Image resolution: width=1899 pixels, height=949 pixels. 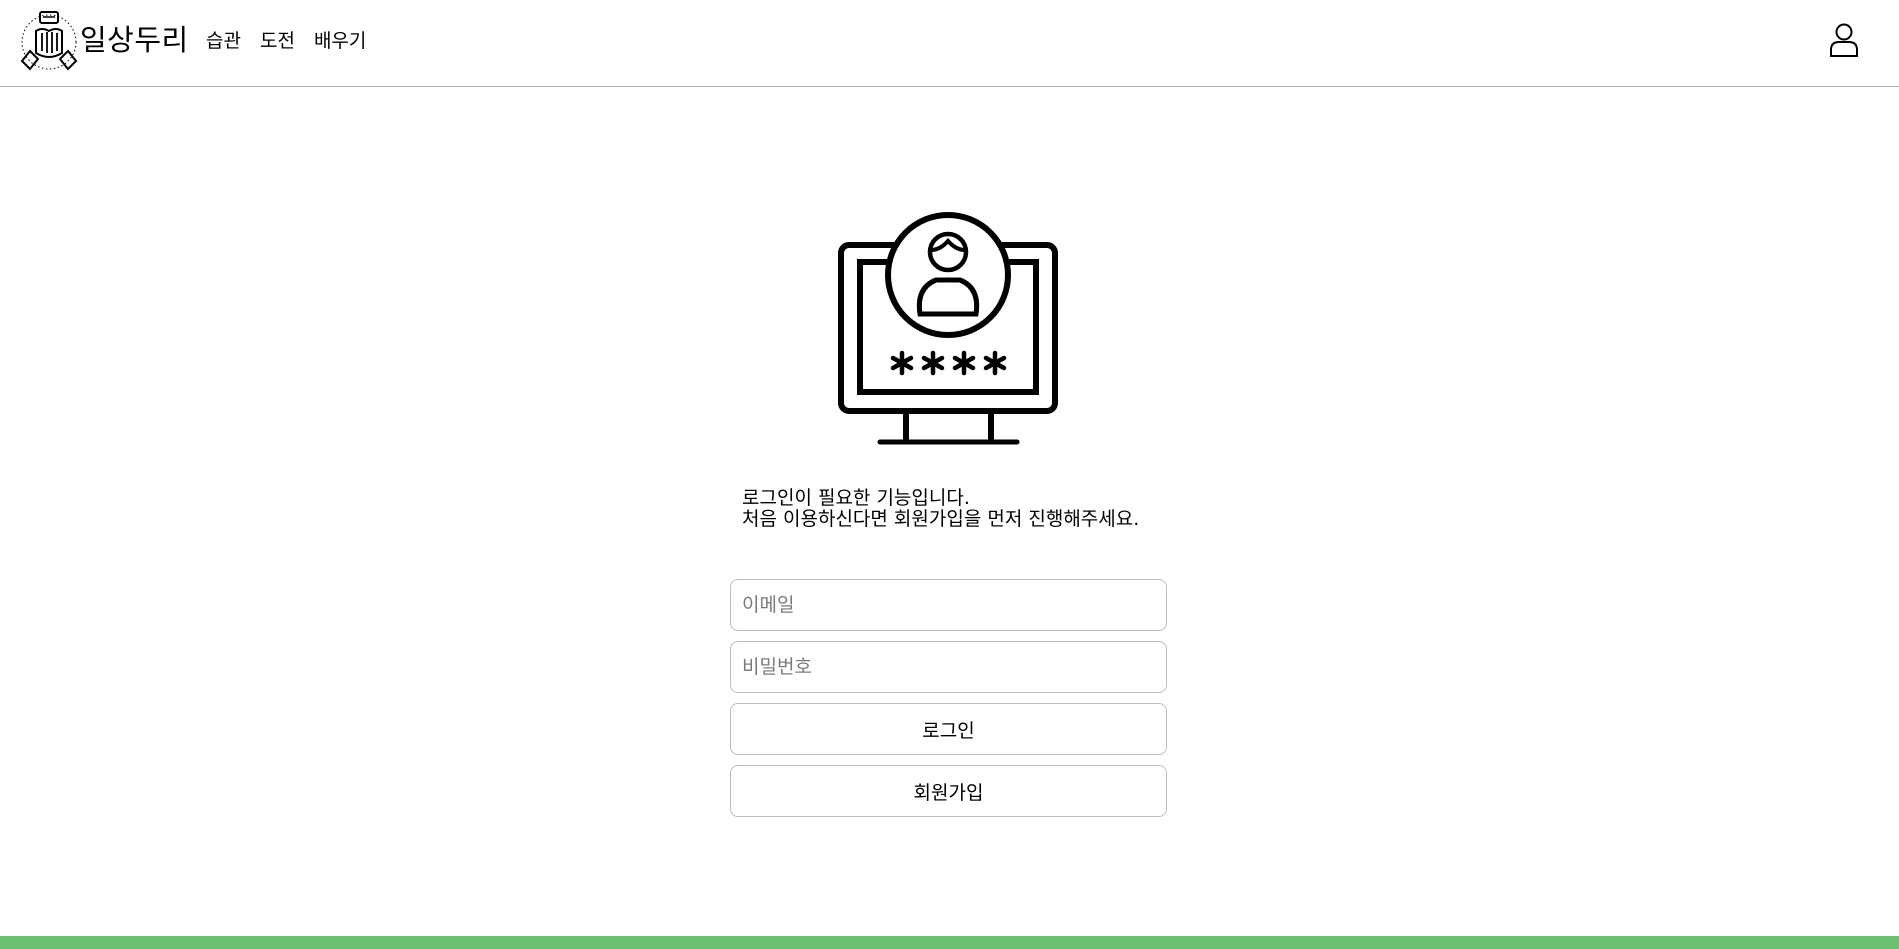 I want to click on hands-together-logo-icon, so click(x=49, y=41).